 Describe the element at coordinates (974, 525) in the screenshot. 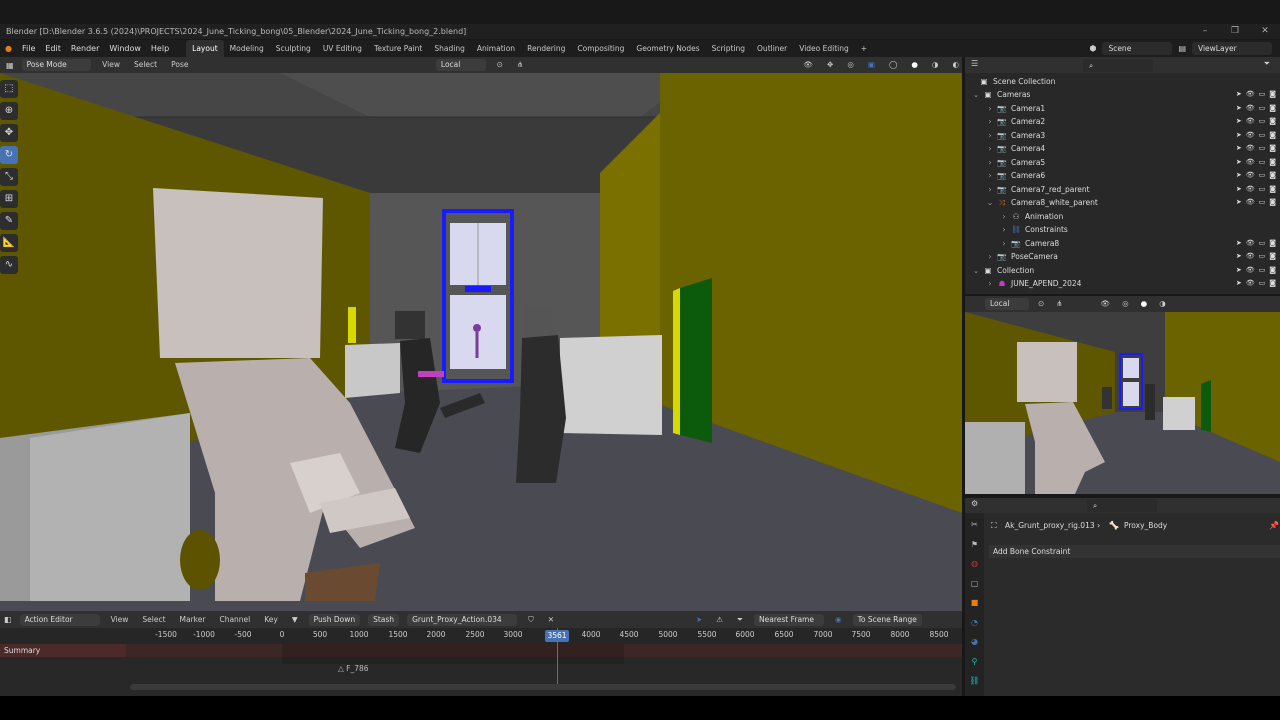

I see `tool-tab-icon: ✂` at that location.